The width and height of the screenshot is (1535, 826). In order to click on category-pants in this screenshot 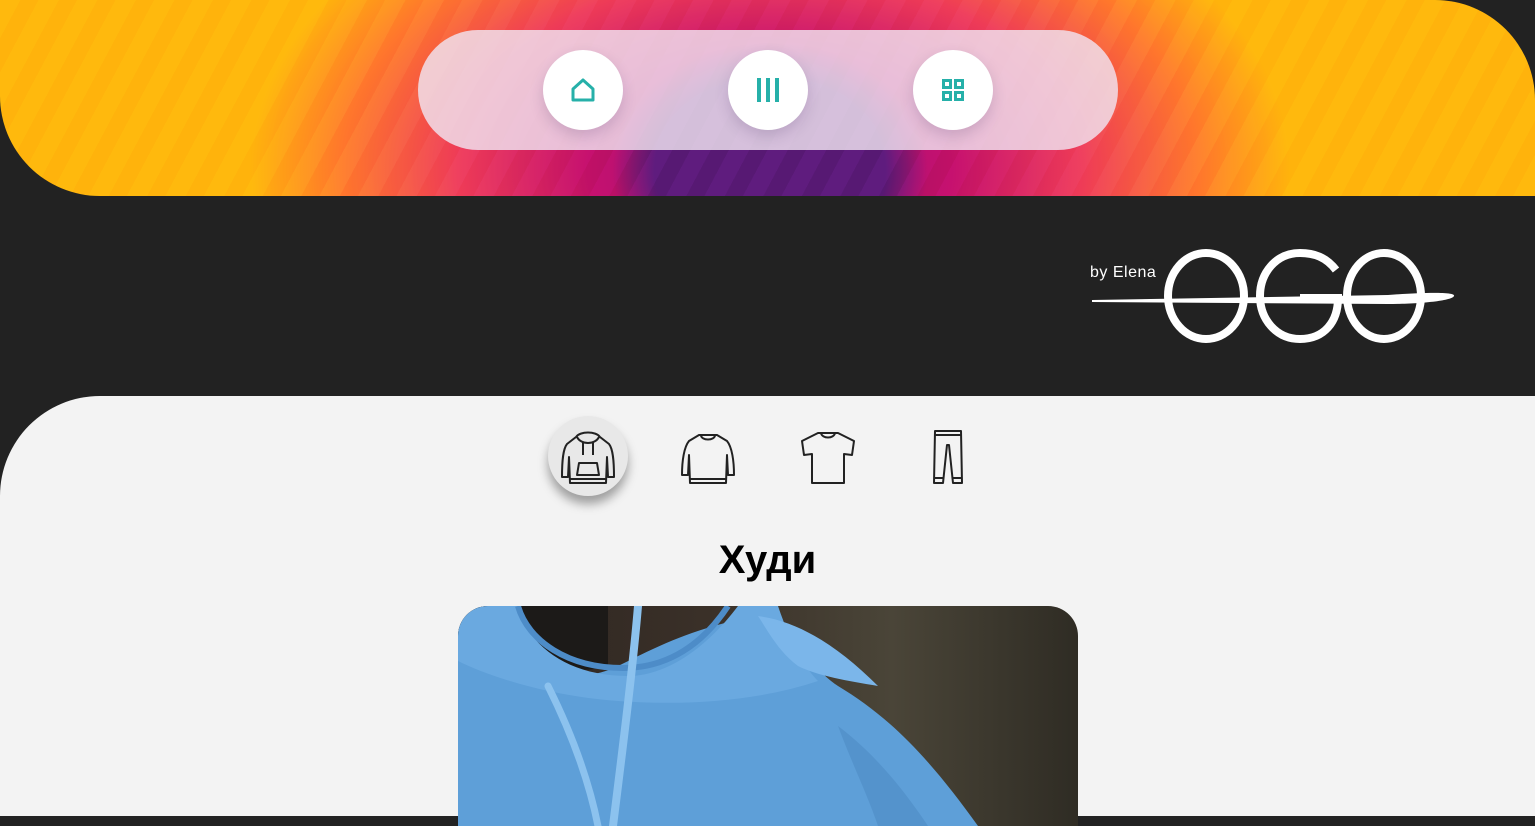, I will do `click(948, 456)`.